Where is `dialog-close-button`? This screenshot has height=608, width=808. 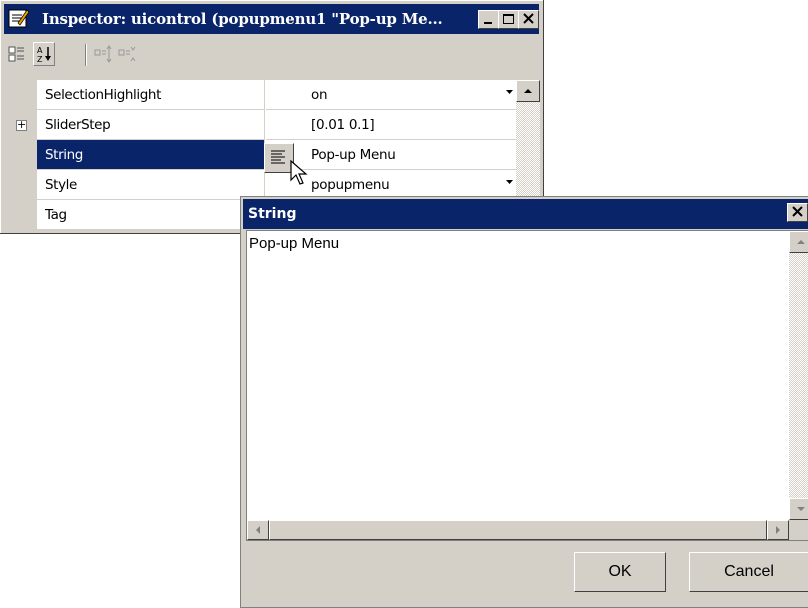
dialog-close-button is located at coordinates (797, 212).